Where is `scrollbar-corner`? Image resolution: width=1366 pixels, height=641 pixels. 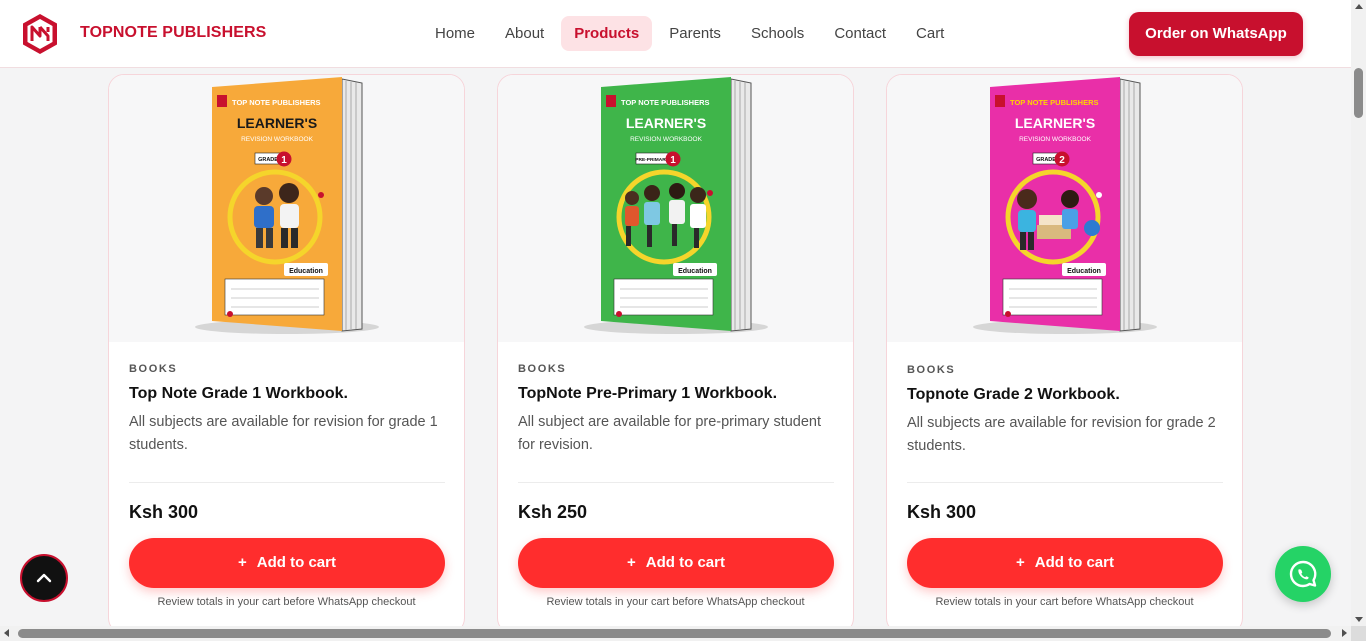 scrollbar-corner is located at coordinates (1358, 633).